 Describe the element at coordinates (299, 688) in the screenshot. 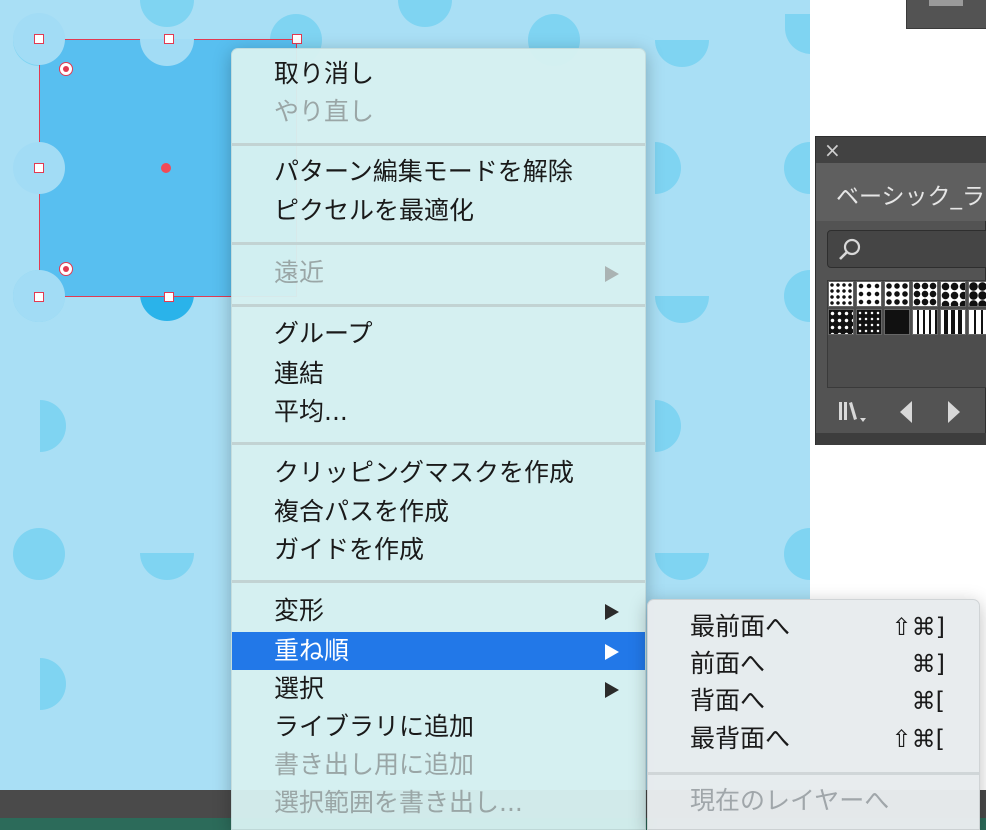

I see `menu-item-label: 選択` at that location.